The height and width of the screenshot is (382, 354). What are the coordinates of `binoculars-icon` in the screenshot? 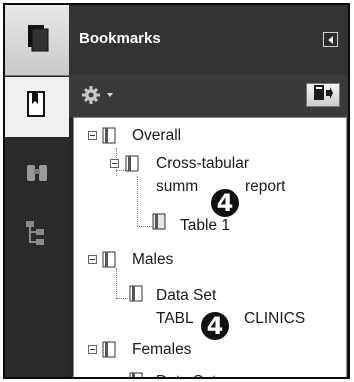 It's located at (37, 175).